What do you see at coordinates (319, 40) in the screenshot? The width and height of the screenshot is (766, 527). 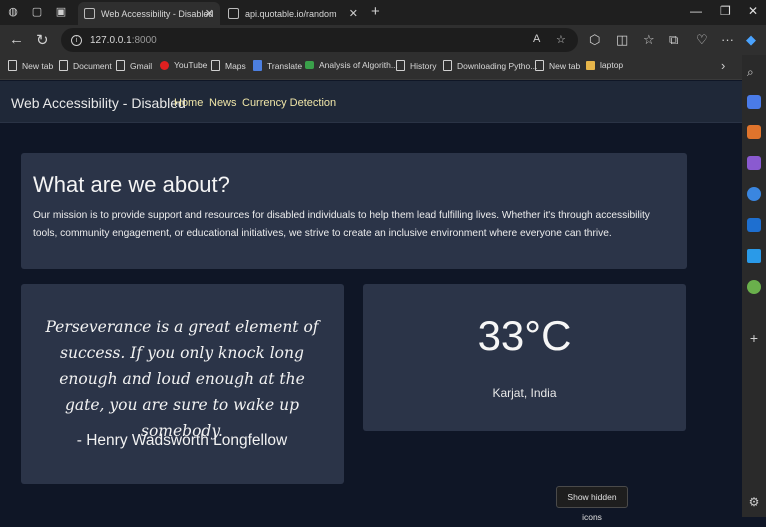 I see `address-bar: i 127.0.0.1:8000 A ☆` at bounding box center [319, 40].